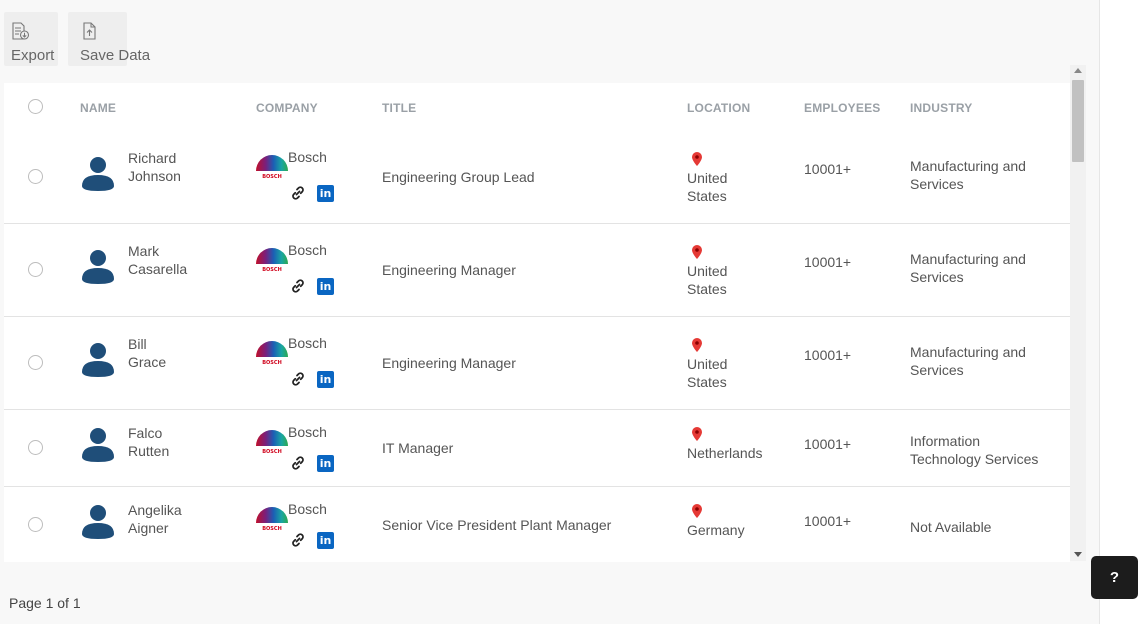 The height and width of the screenshot is (624, 1142). I want to click on column-location: LOCATION, so click(718, 108).